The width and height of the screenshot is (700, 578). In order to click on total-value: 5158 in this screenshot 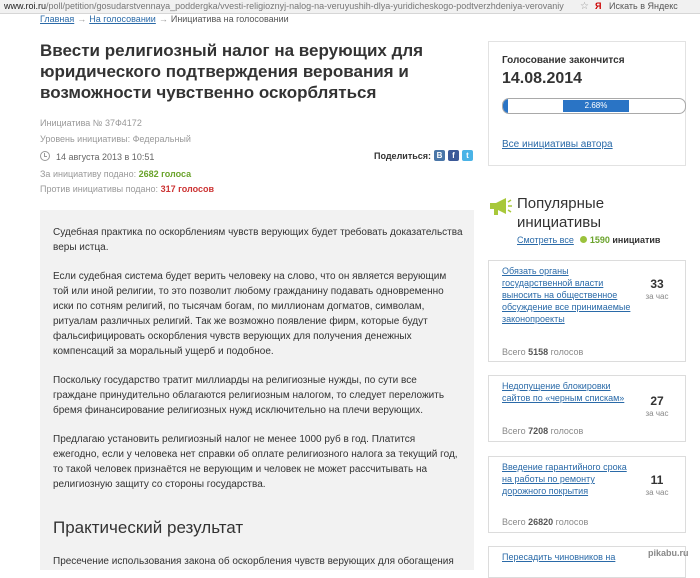, I will do `click(538, 352)`.